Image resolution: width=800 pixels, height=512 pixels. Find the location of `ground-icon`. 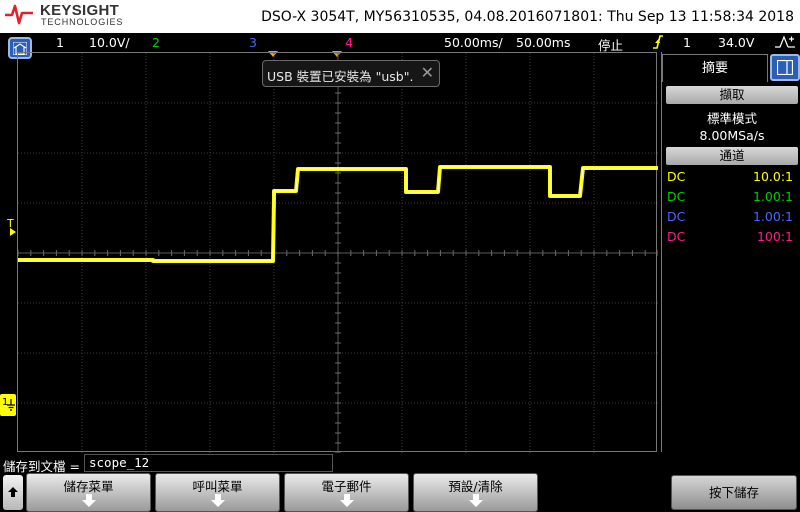

ground-icon is located at coordinates (11, 405).